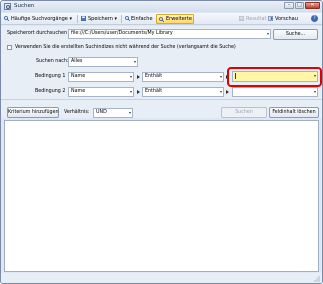  What do you see at coordinates (312, 5) in the screenshot?
I see `close-button: ✕` at bounding box center [312, 5].